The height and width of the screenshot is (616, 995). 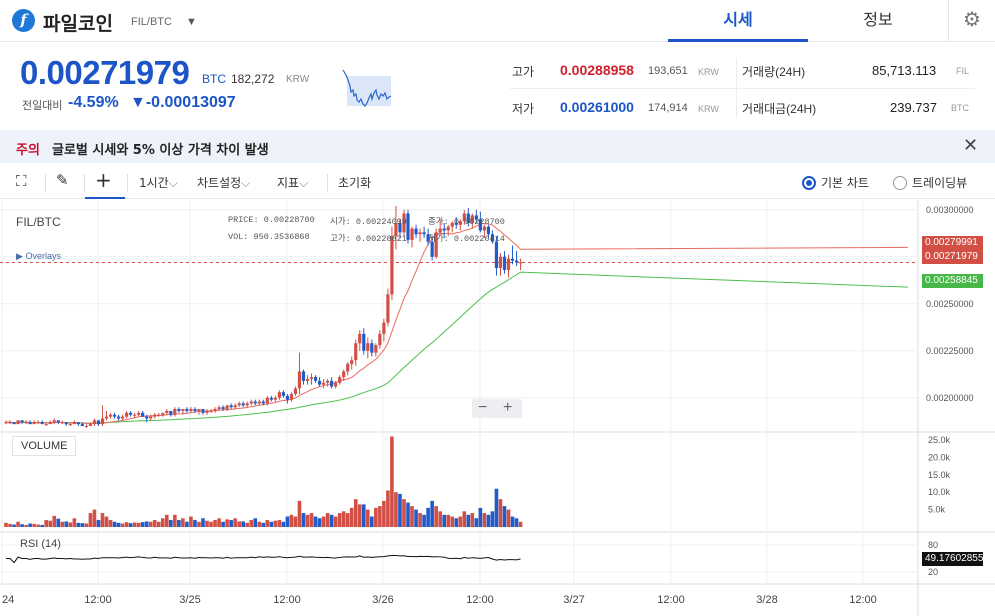 What do you see at coordinates (900, 183) in the screenshot?
I see `tradingview-radio` at bounding box center [900, 183].